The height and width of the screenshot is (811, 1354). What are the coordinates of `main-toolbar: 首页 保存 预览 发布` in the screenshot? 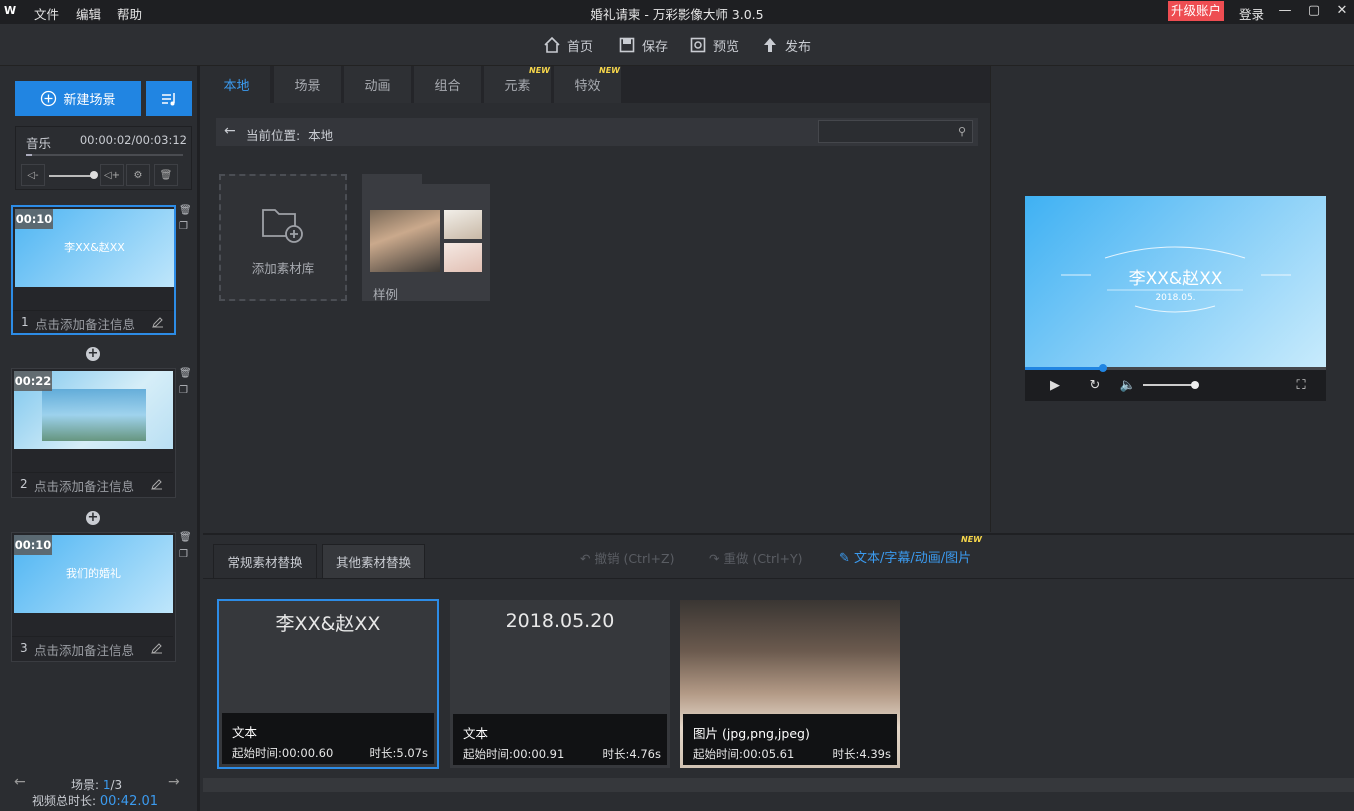 It's located at (677, 45).